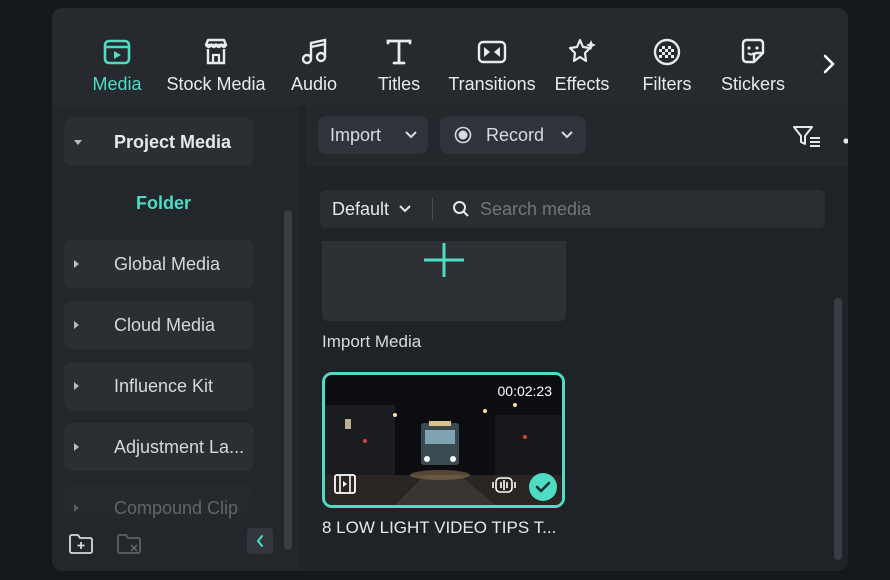  What do you see at coordinates (444, 260) in the screenshot?
I see `plus-icon` at bounding box center [444, 260].